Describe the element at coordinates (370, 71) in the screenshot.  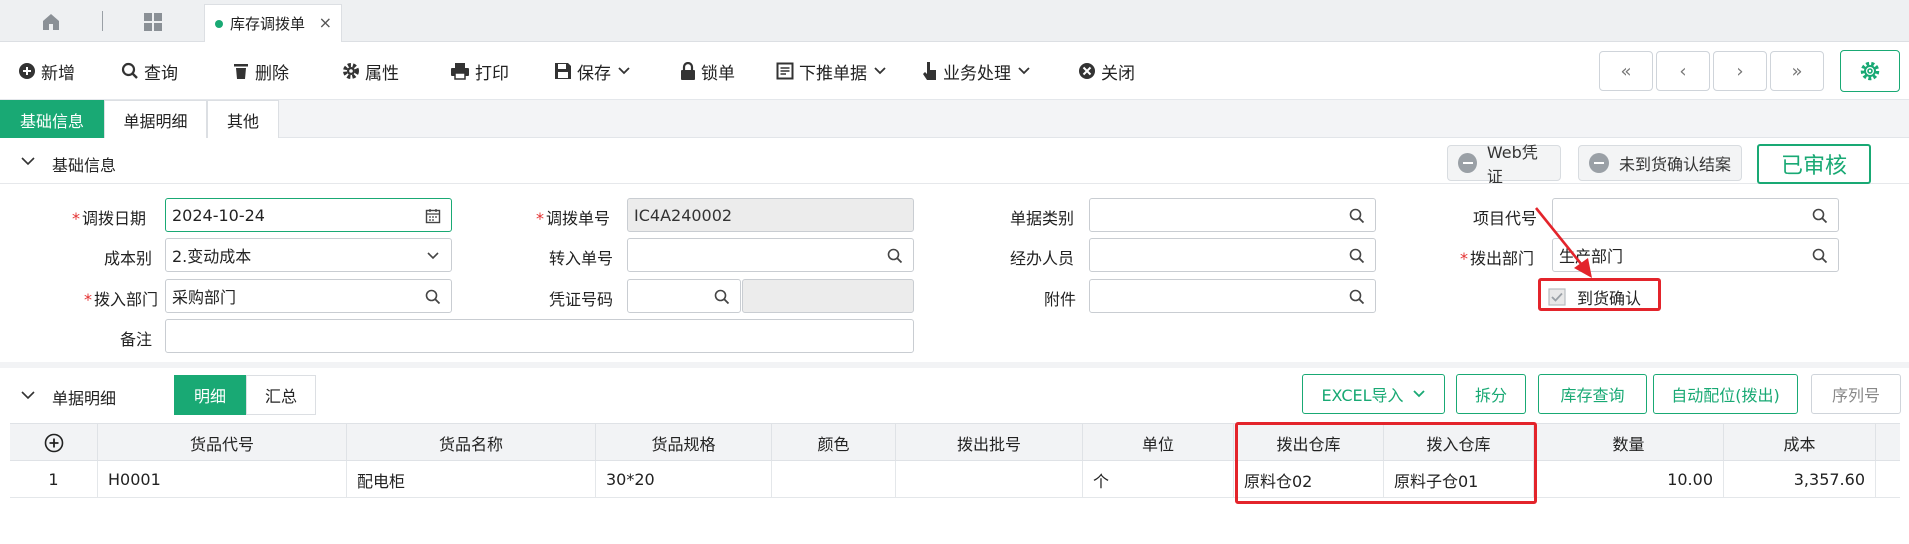
I see `properties-button: 属性` at that location.